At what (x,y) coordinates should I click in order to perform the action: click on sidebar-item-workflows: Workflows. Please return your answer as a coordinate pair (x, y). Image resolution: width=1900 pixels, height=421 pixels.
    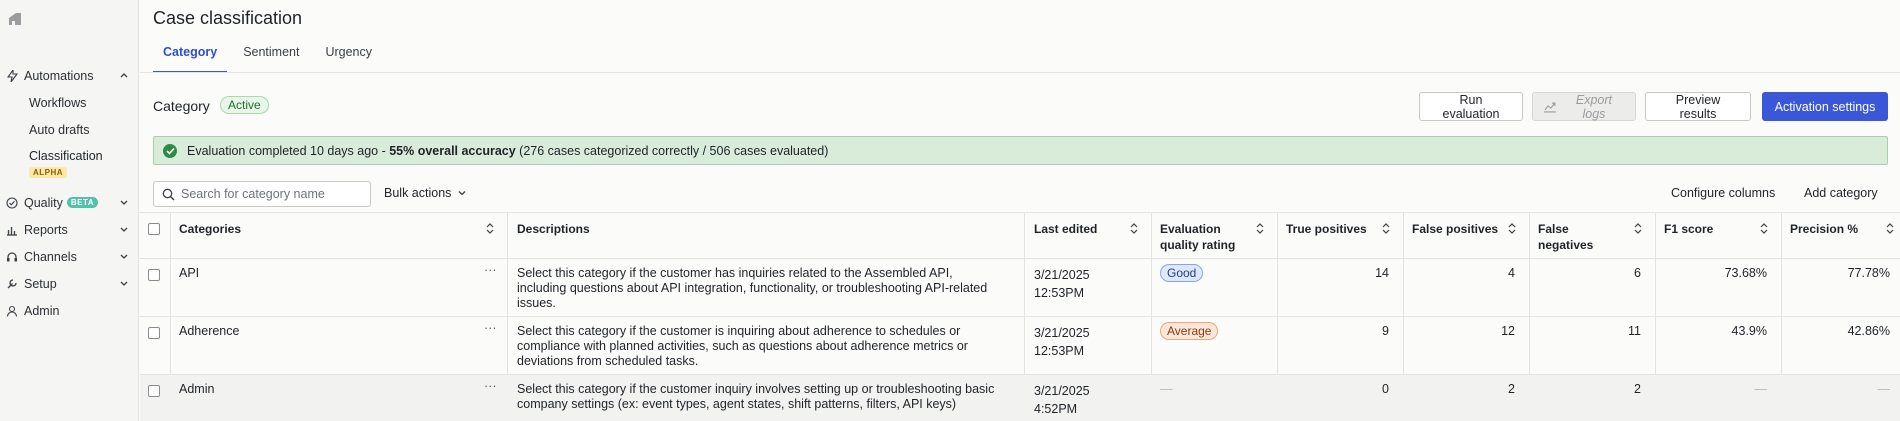
    Looking at the image, I should click on (69, 102).